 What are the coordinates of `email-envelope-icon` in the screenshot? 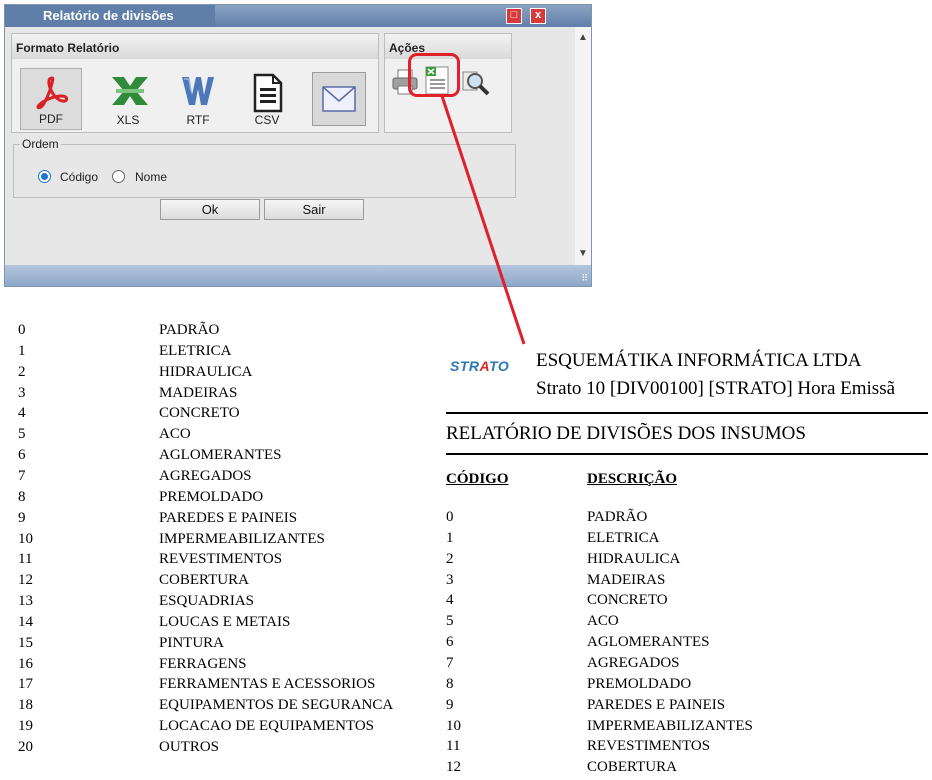 It's located at (339, 99).